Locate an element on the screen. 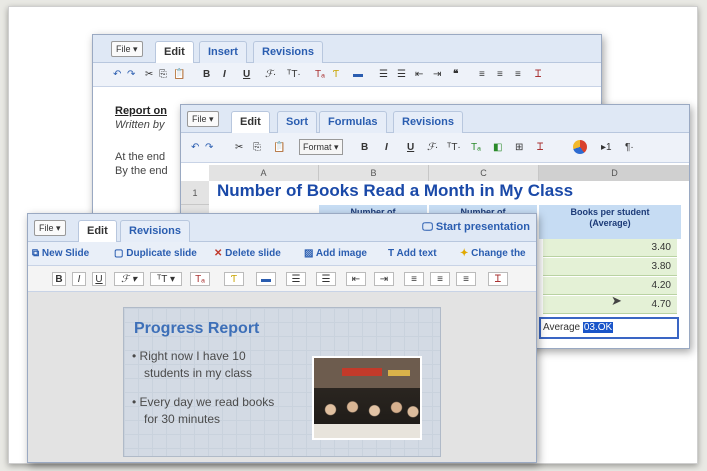 This screenshot has width=707, height=471. value-cell: 3.40 is located at coordinates (610, 248).